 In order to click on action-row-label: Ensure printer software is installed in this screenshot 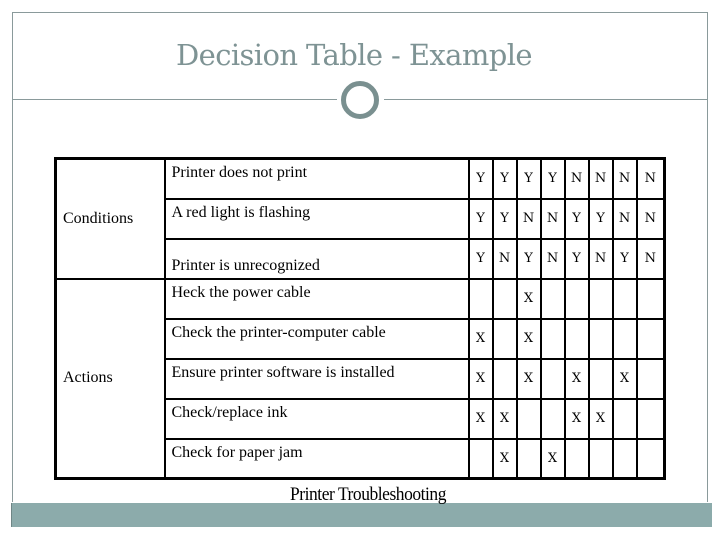, I will do `click(316, 378)`.